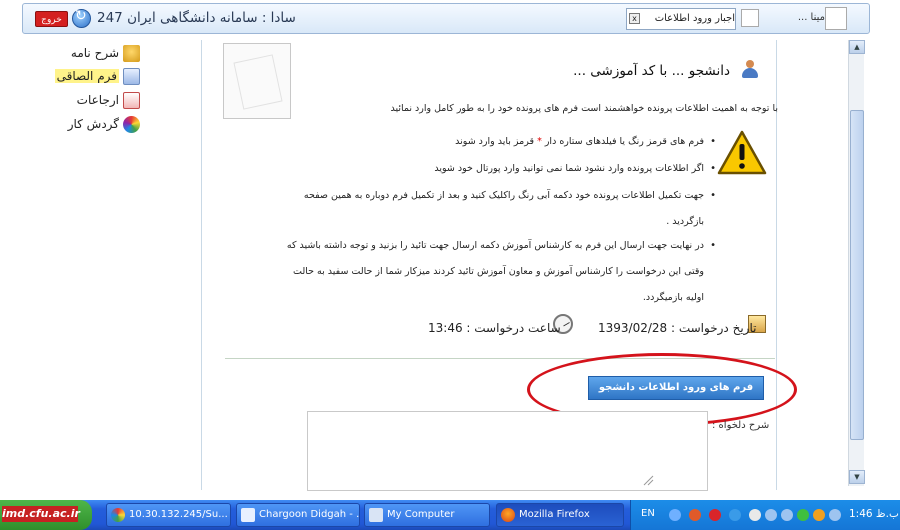 This screenshot has width=900, height=530. What do you see at coordinates (771, 515) in the screenshot?
I see `display-icon` at bounding box center [771, 515].